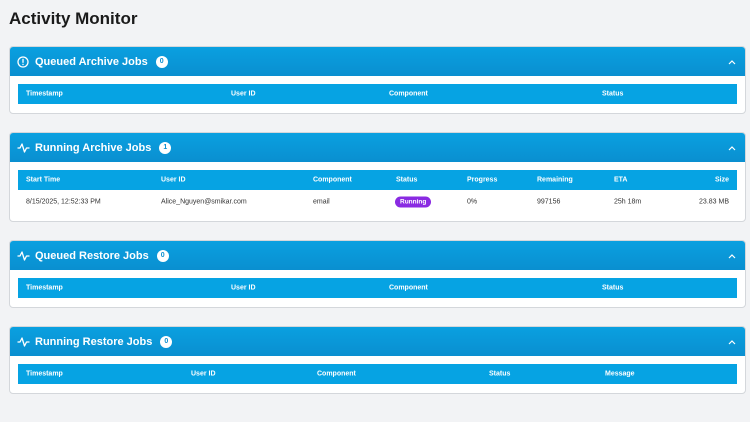 This screenshot has width=750, height=422. I want to click on panel-title: Queued Archive Jobs, so click(91, 61).